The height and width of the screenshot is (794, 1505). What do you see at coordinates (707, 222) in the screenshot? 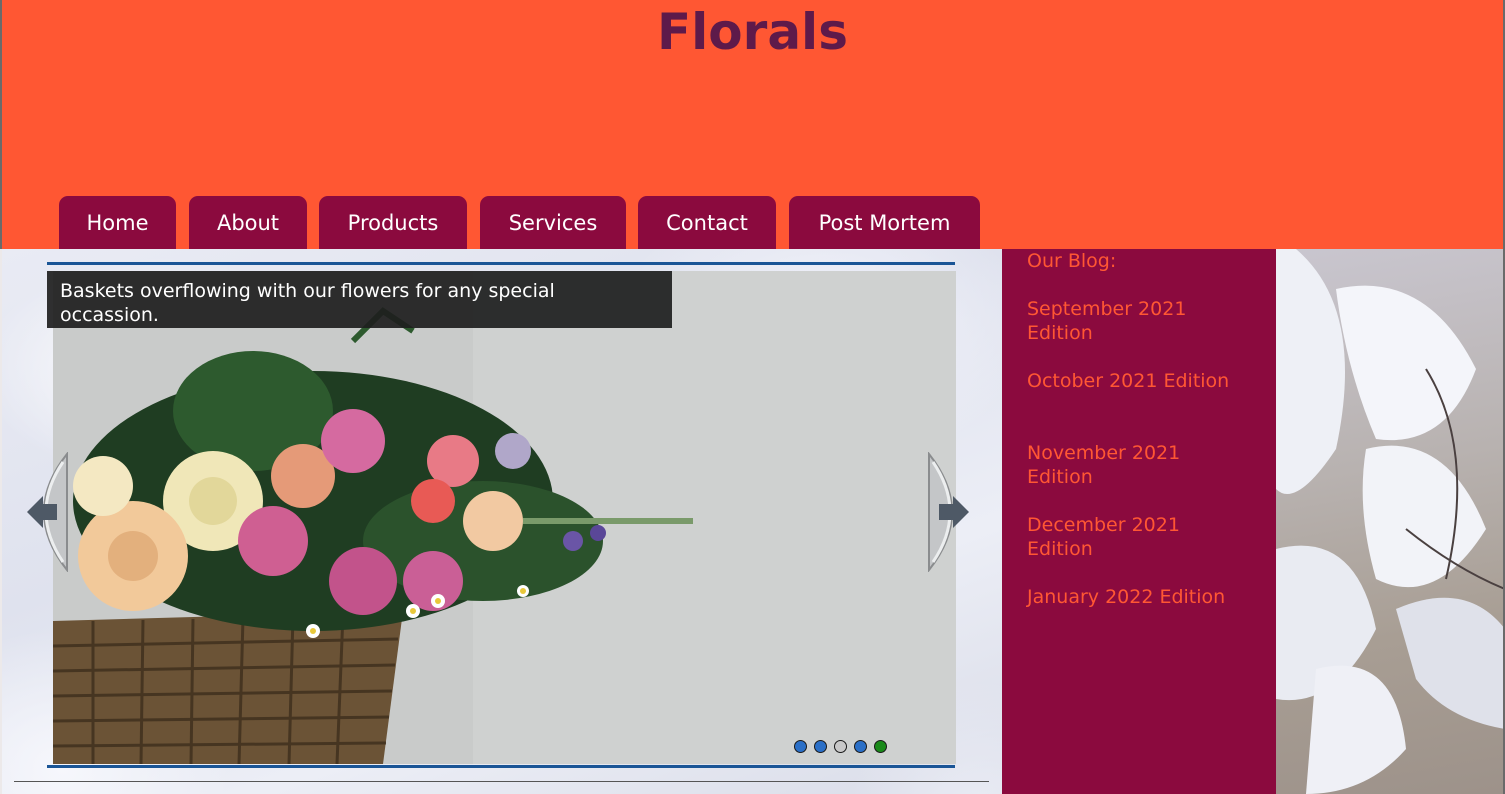
I see `nav-tab-contact: Contact` at bounding box center [707, 222].